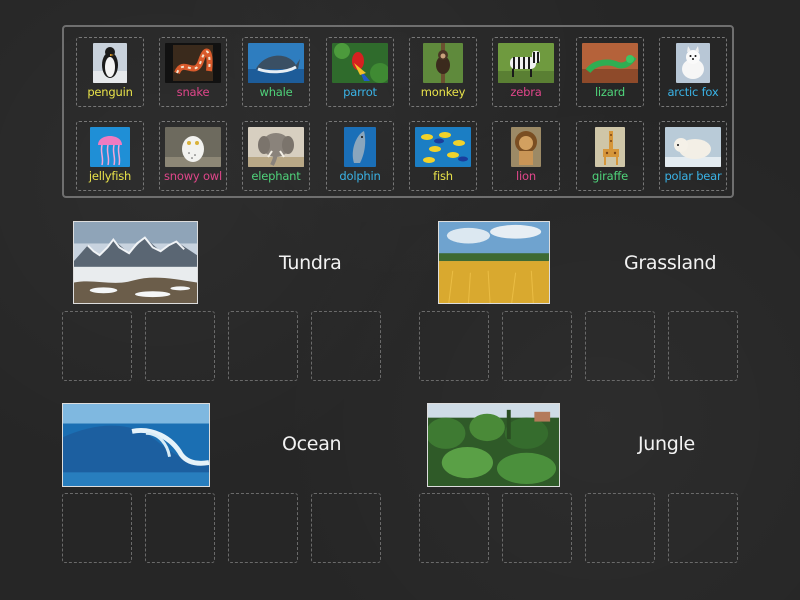 The height and width of the screenshot is (600, 800). What do you see at coordinates (110, 147) in the screenshot?
I see `jellyfish-photo` at bounding box center [110, 147].